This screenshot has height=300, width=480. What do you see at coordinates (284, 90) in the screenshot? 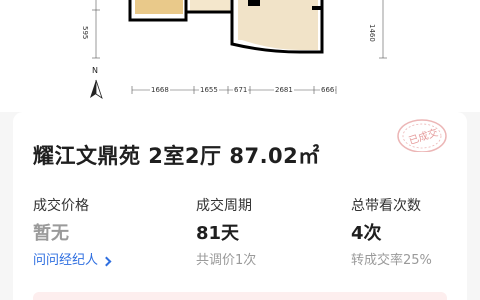
I see `scale-dim: 2681` at bounding box center [284, 90].